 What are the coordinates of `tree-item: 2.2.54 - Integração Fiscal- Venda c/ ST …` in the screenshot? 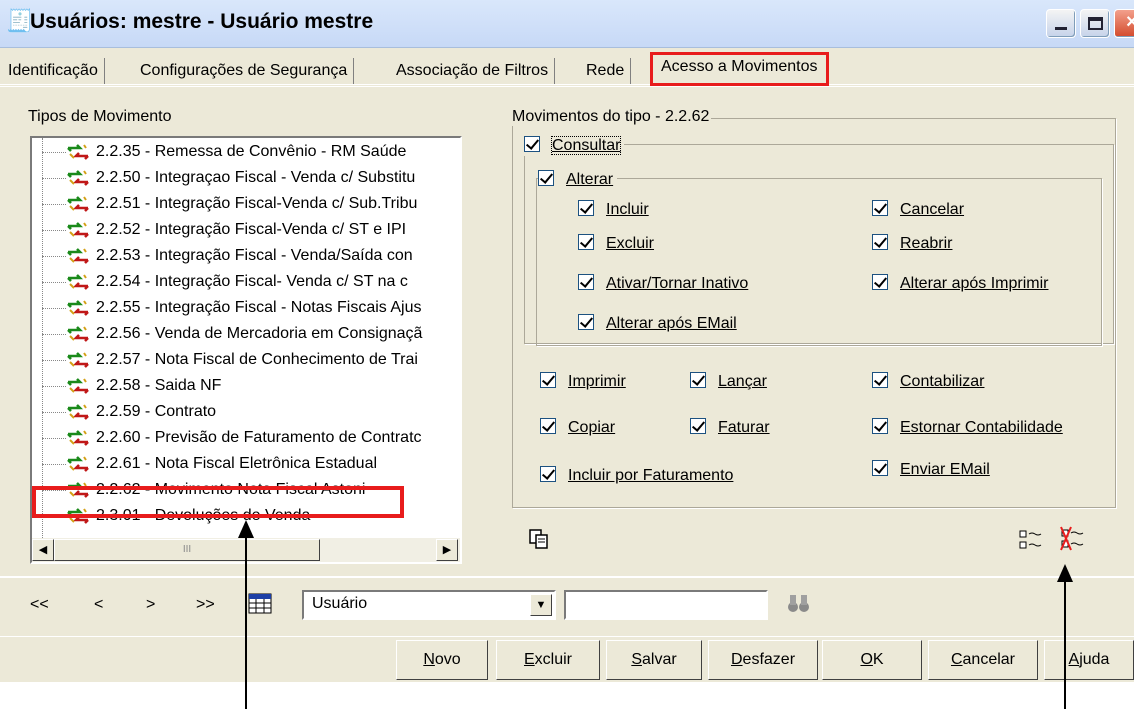 It's located at (246, 283).